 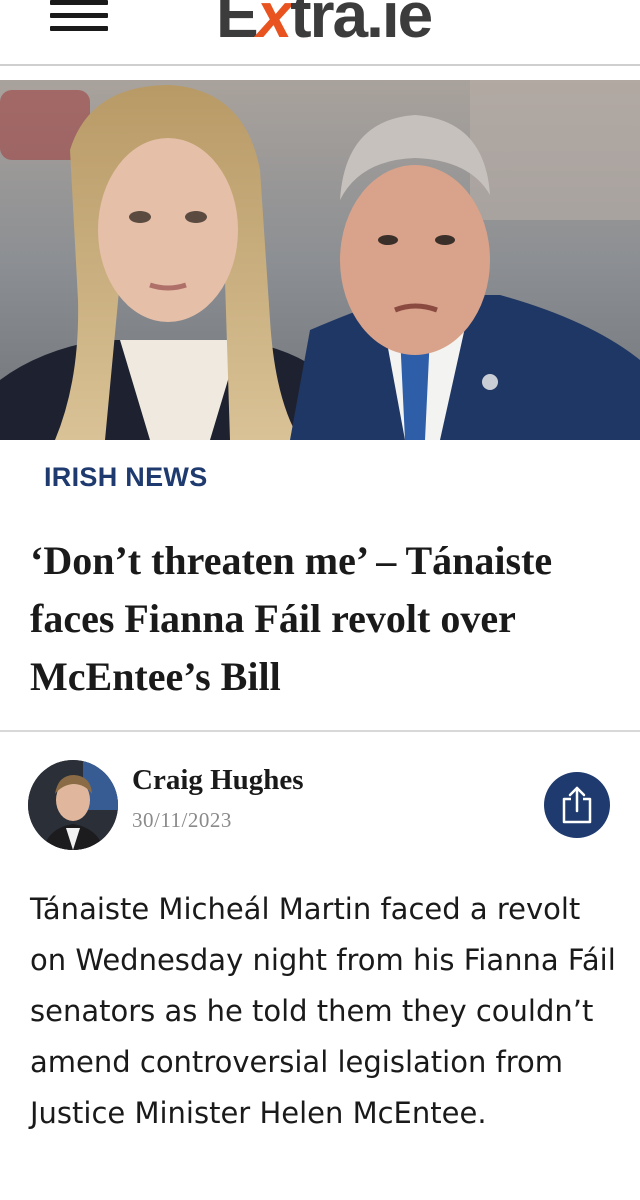 What do you see at coordinates (320, 731) in the screenshot?
I see `divider` at bounding box center [320, 731].